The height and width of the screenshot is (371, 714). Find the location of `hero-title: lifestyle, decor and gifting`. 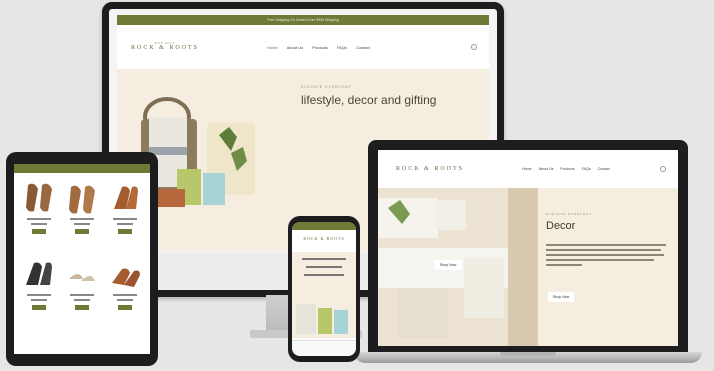

hero-title: lifestyle, decor and gifting is located at coordinates (369, 100).